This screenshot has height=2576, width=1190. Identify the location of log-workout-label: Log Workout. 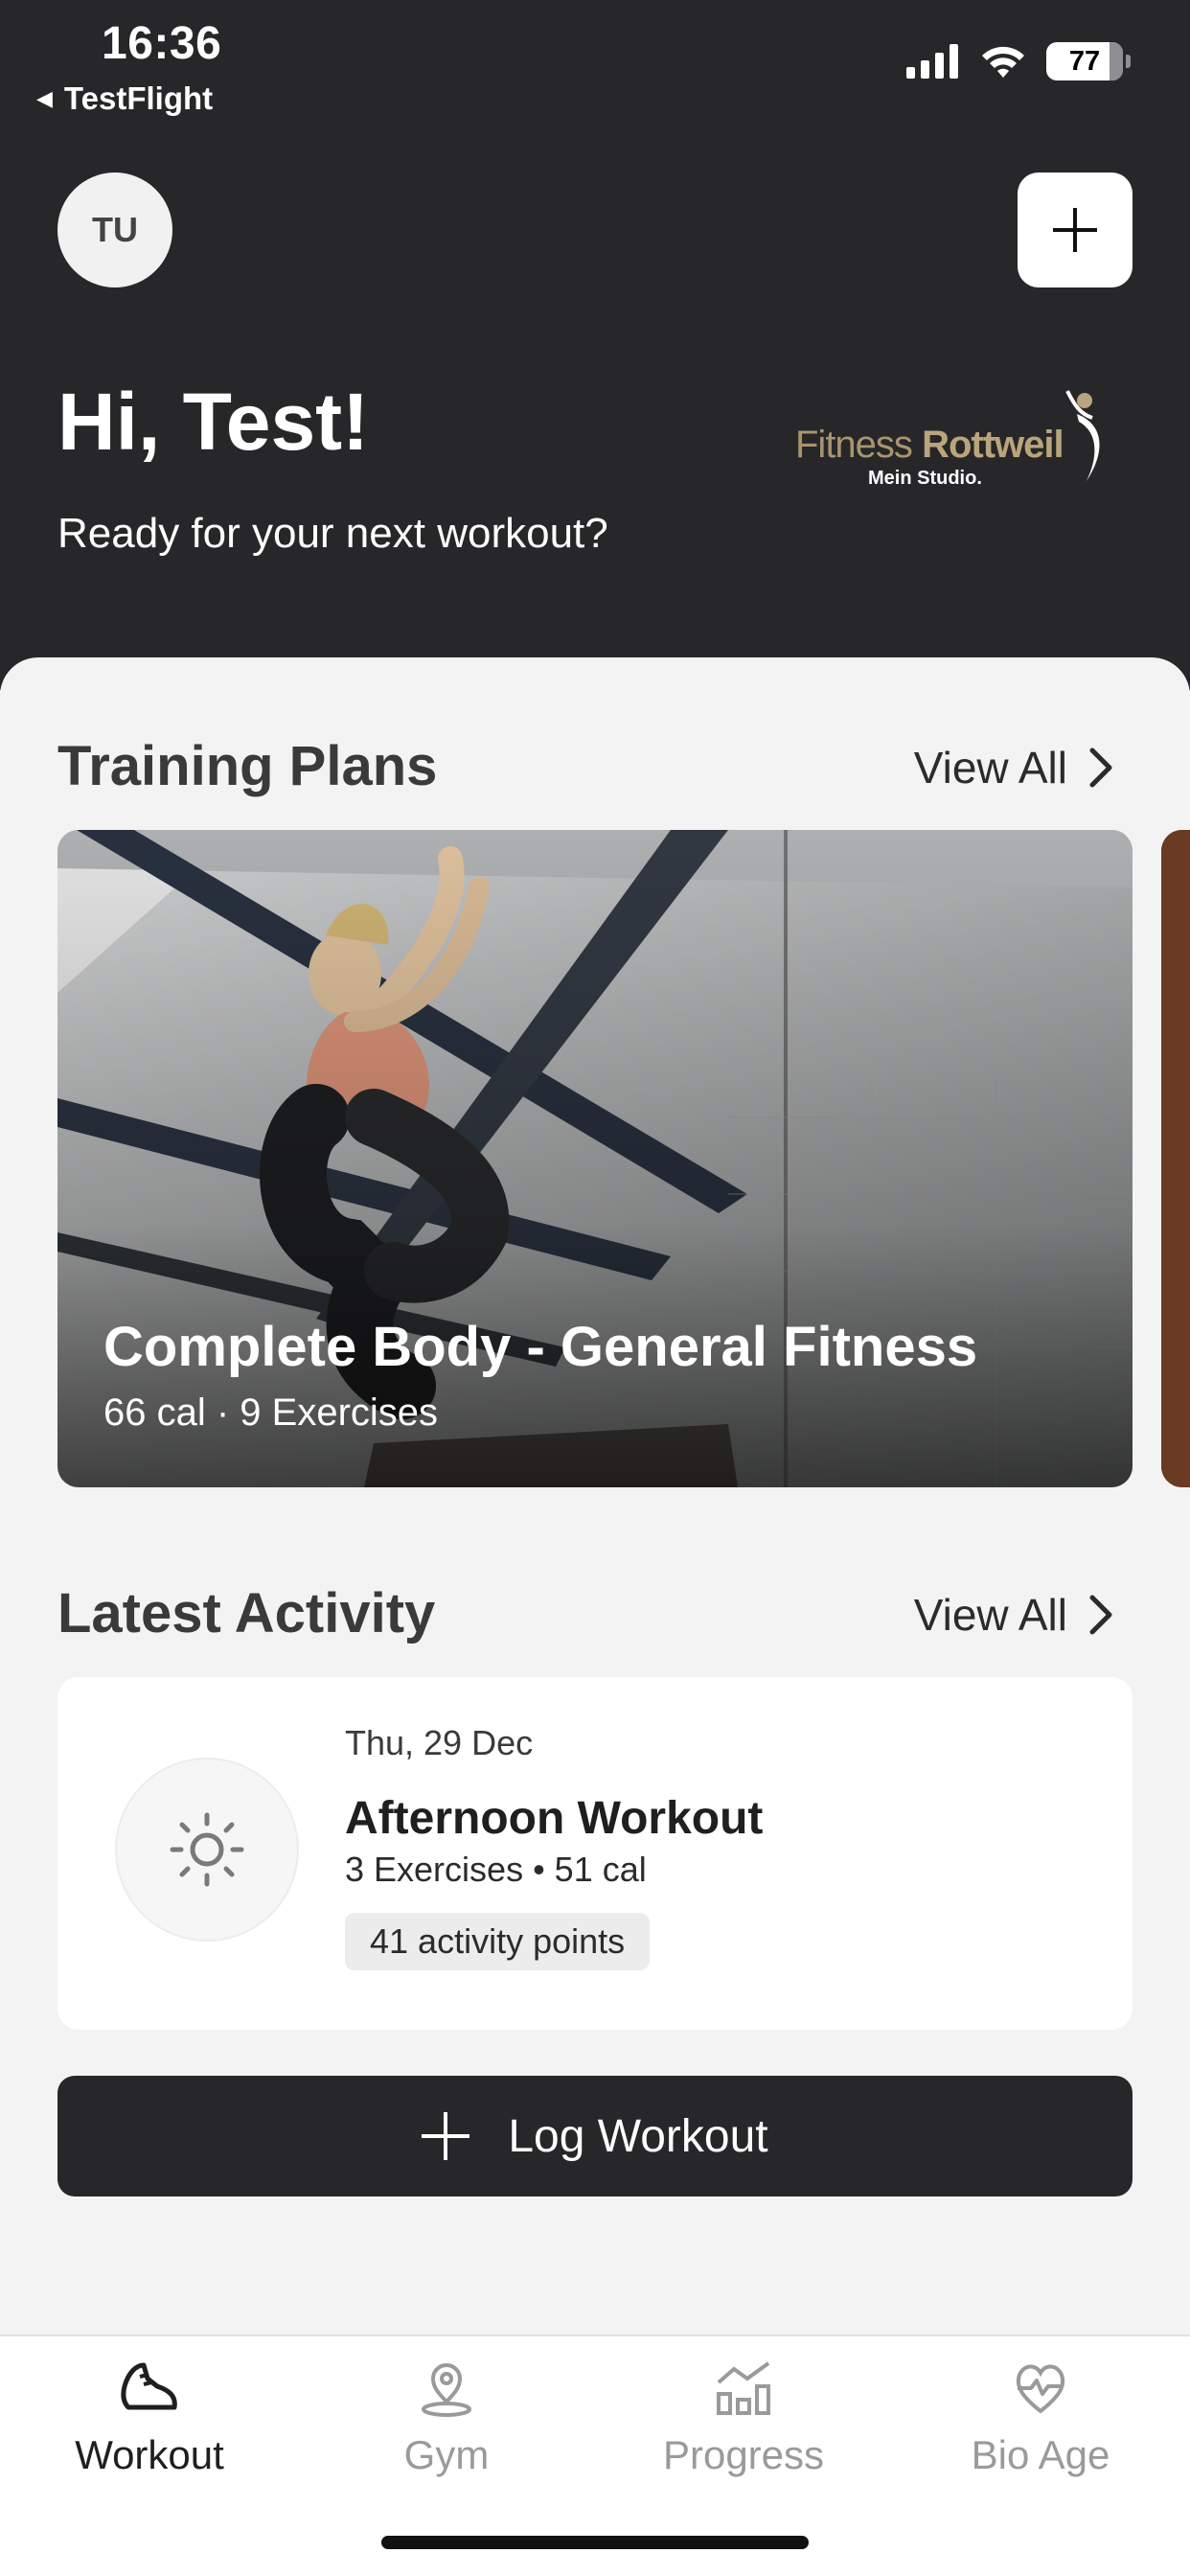
(638, 2136).